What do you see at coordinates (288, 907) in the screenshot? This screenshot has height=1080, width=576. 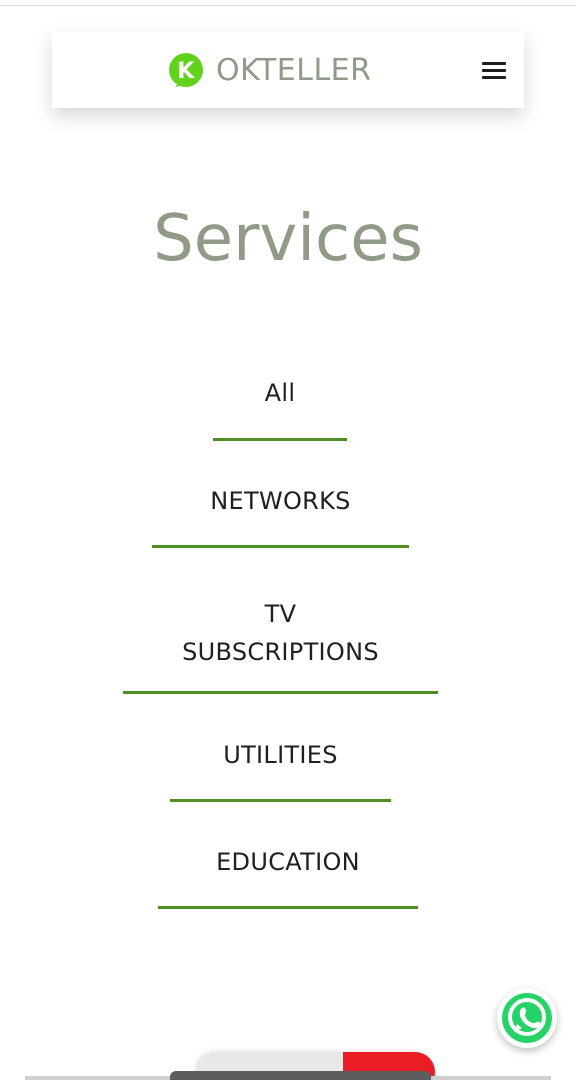 I see `filter-underline-education` at bounding box center [288, 907].